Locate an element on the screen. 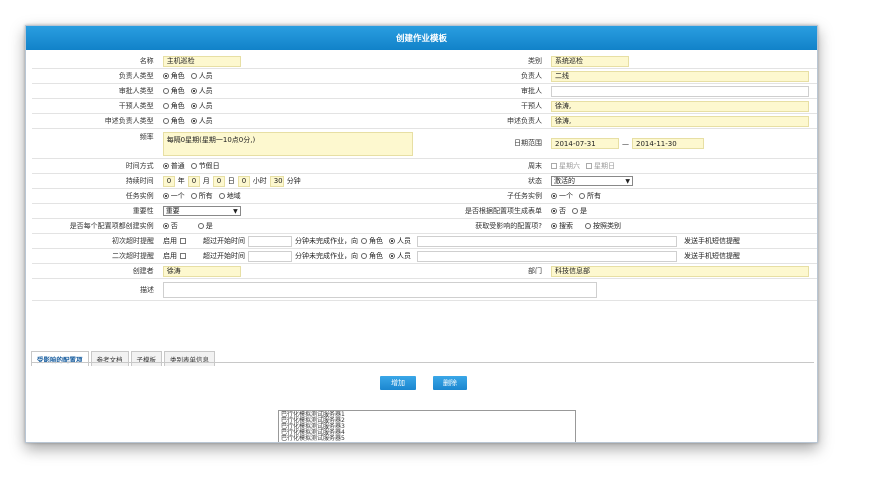 The width and height of the screenshot is (869, 493). task-instance-all-radio: 所有 is located at coordinates (201, 196).